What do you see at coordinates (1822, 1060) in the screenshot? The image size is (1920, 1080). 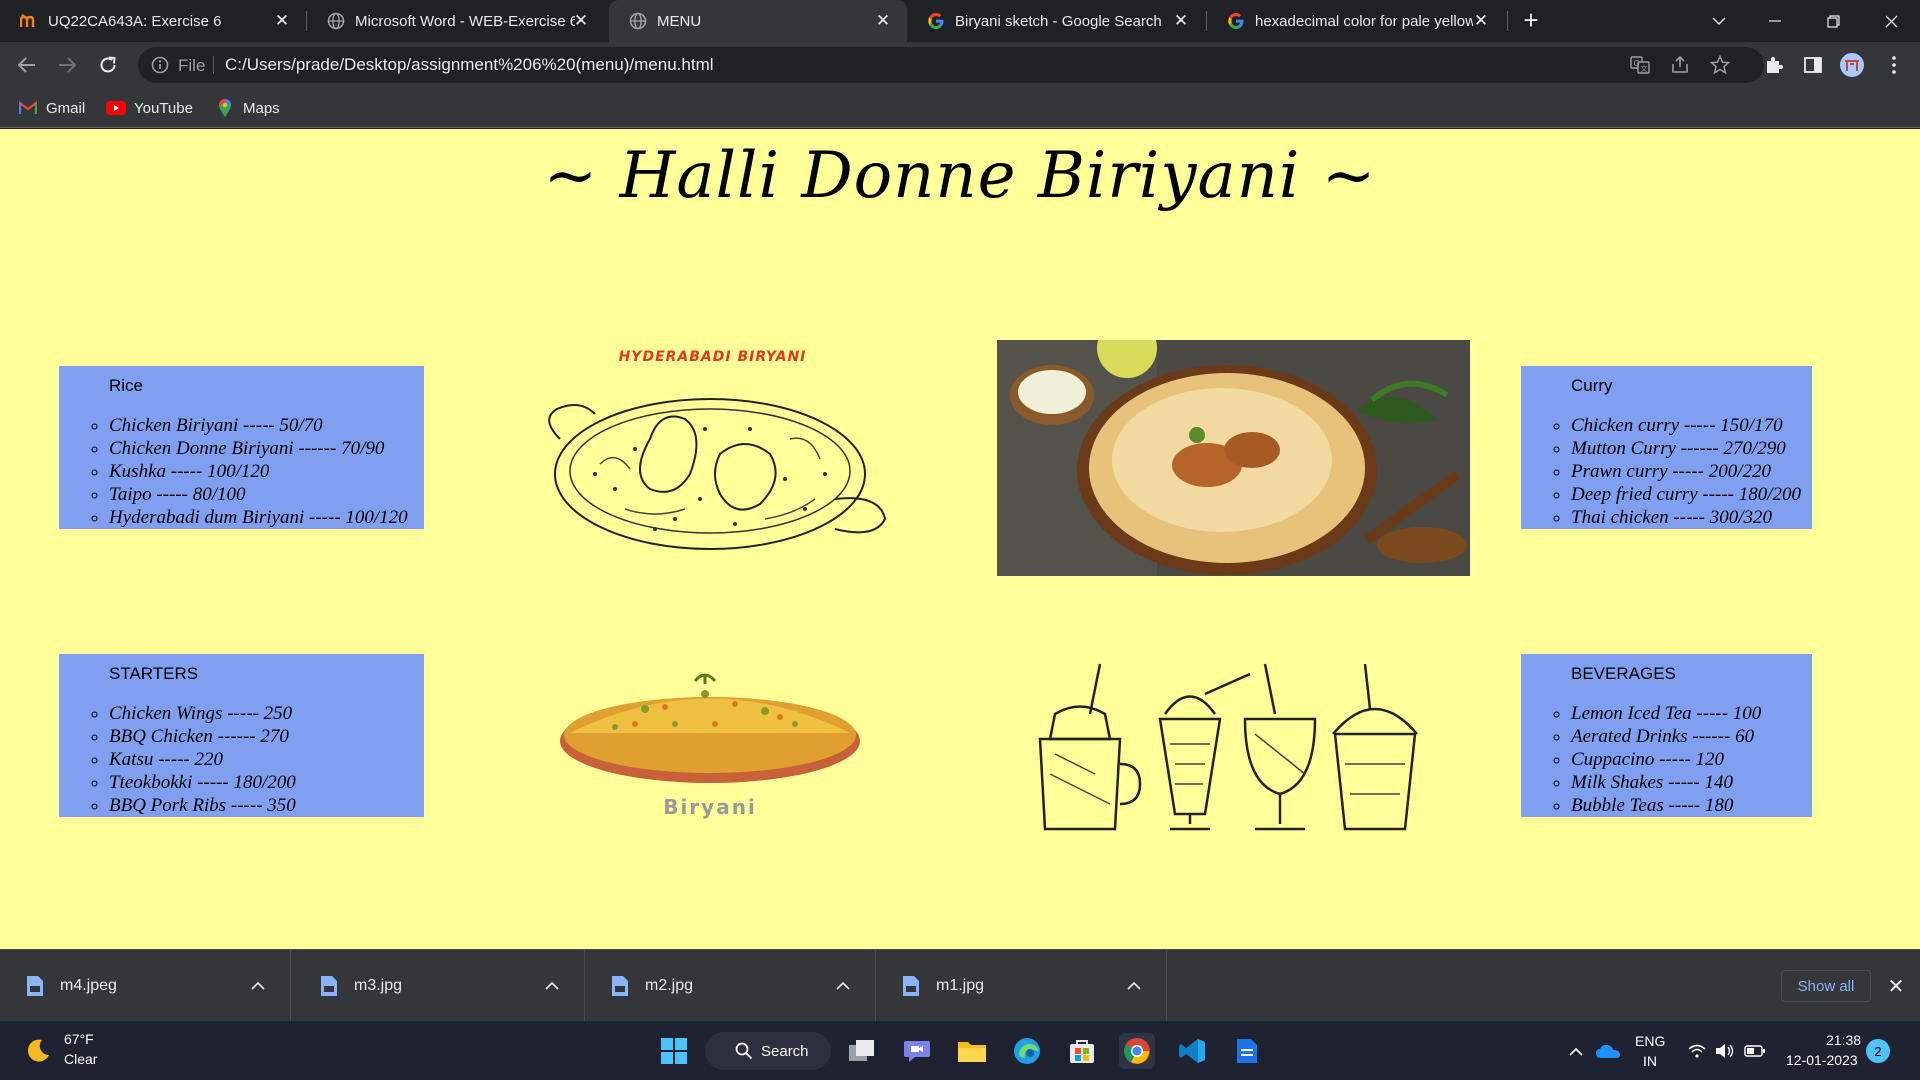 I see `clock-date: 12-01-2023` at bounding box center [1822, 1060].